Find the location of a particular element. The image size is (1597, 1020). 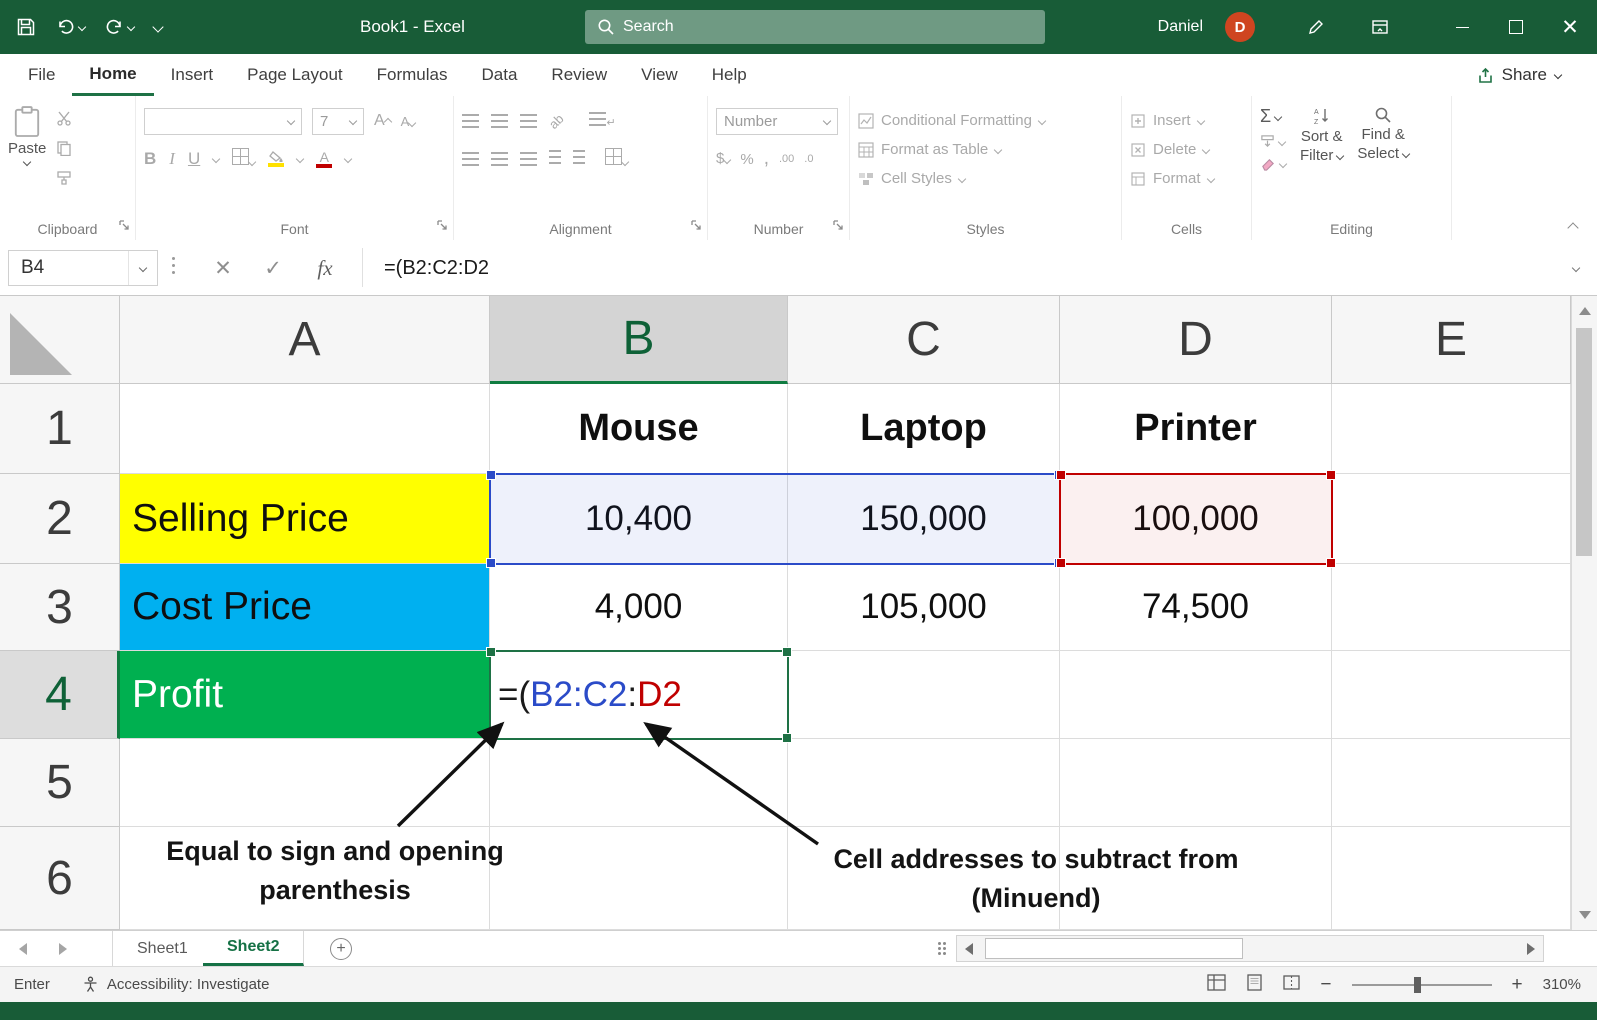

previous-sheet-button is located at coordinates (23, 948).